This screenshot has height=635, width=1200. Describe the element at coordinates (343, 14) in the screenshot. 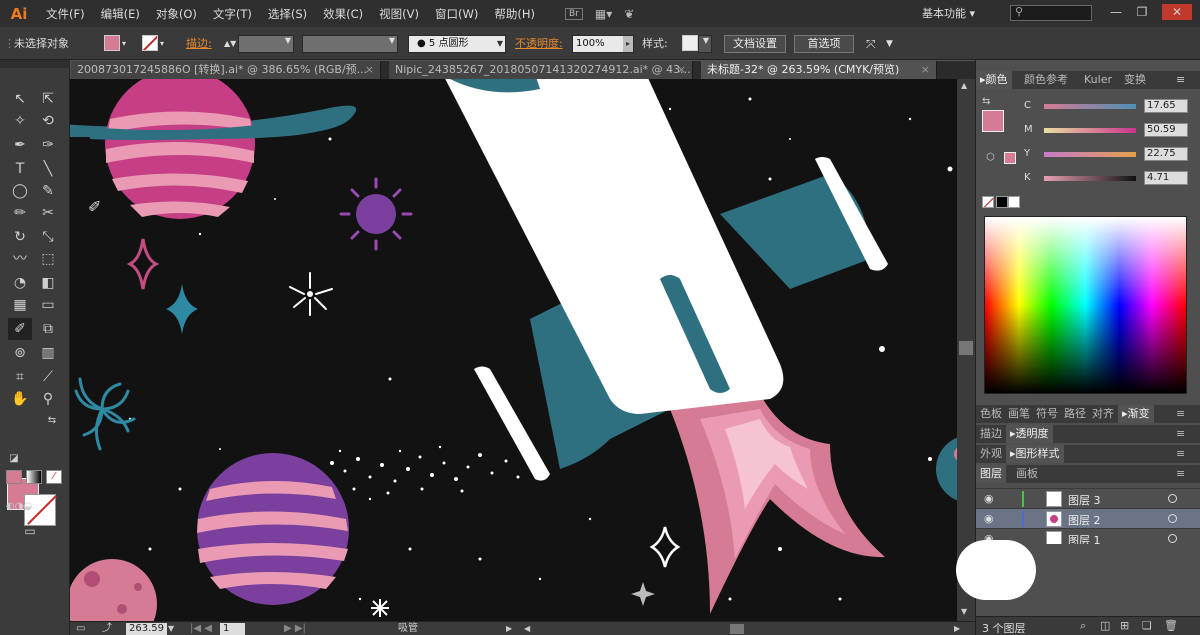

I see `menu-effect: 效果(C)` at that location.